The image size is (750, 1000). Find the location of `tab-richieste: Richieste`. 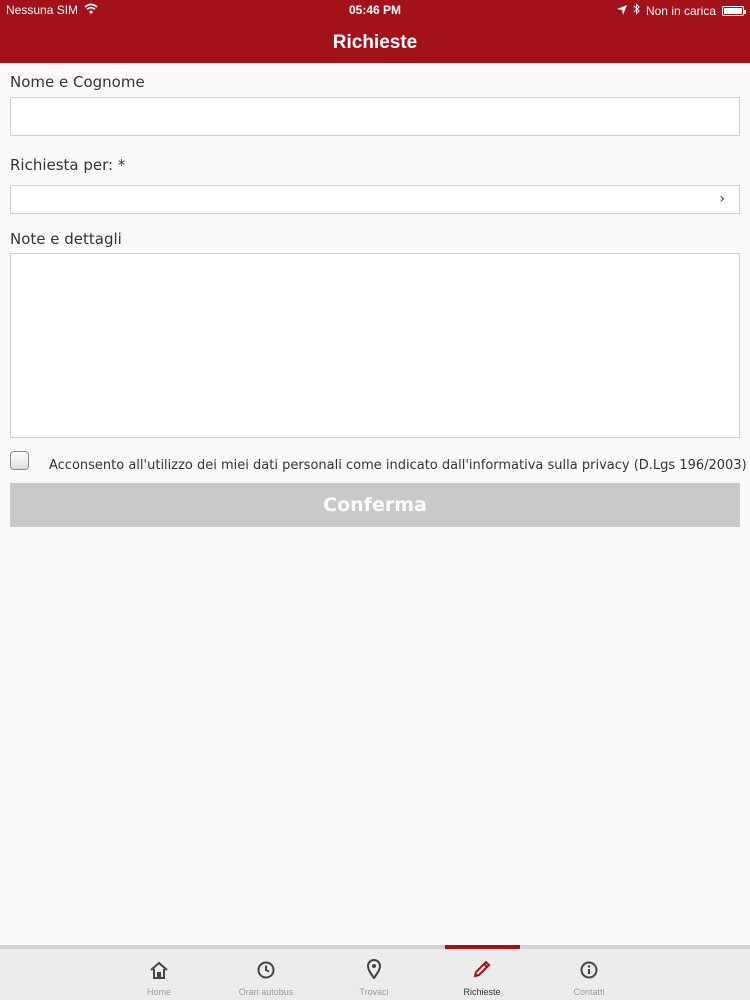

tab-richieste: Richieste is located at coordinates (482, 974).